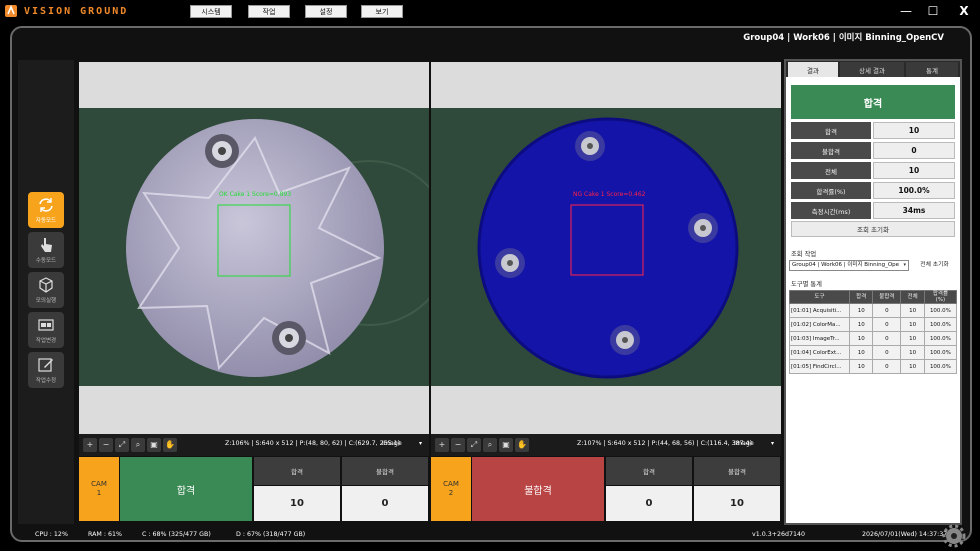 This screenshot has height=551, width=980. What do you see at coordinates (954, 536) in the screenshot?
I see `gear-icon` at bounding box center [954, 536].